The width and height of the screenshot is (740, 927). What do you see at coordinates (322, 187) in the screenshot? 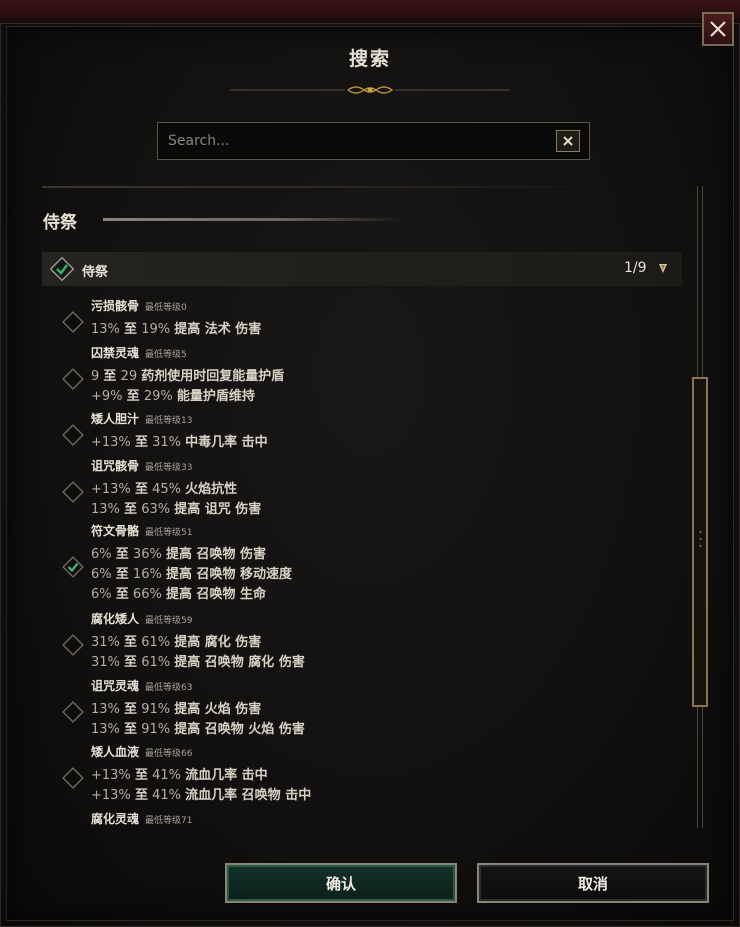
I see `divider` at bounding box center [322, 187].